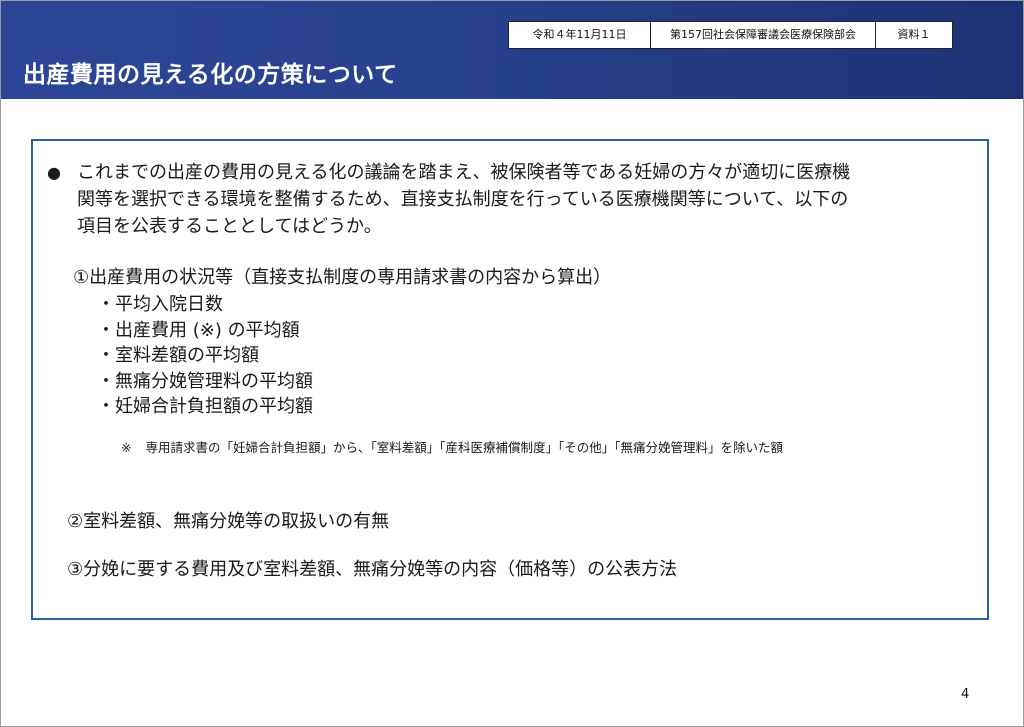 The image size is (1024, 727). What do you see at coordinates (205, 406) in the screenshot?
I see `list-item: ・妊婦合計負担額の平均額` at bounding box center [205, 406].